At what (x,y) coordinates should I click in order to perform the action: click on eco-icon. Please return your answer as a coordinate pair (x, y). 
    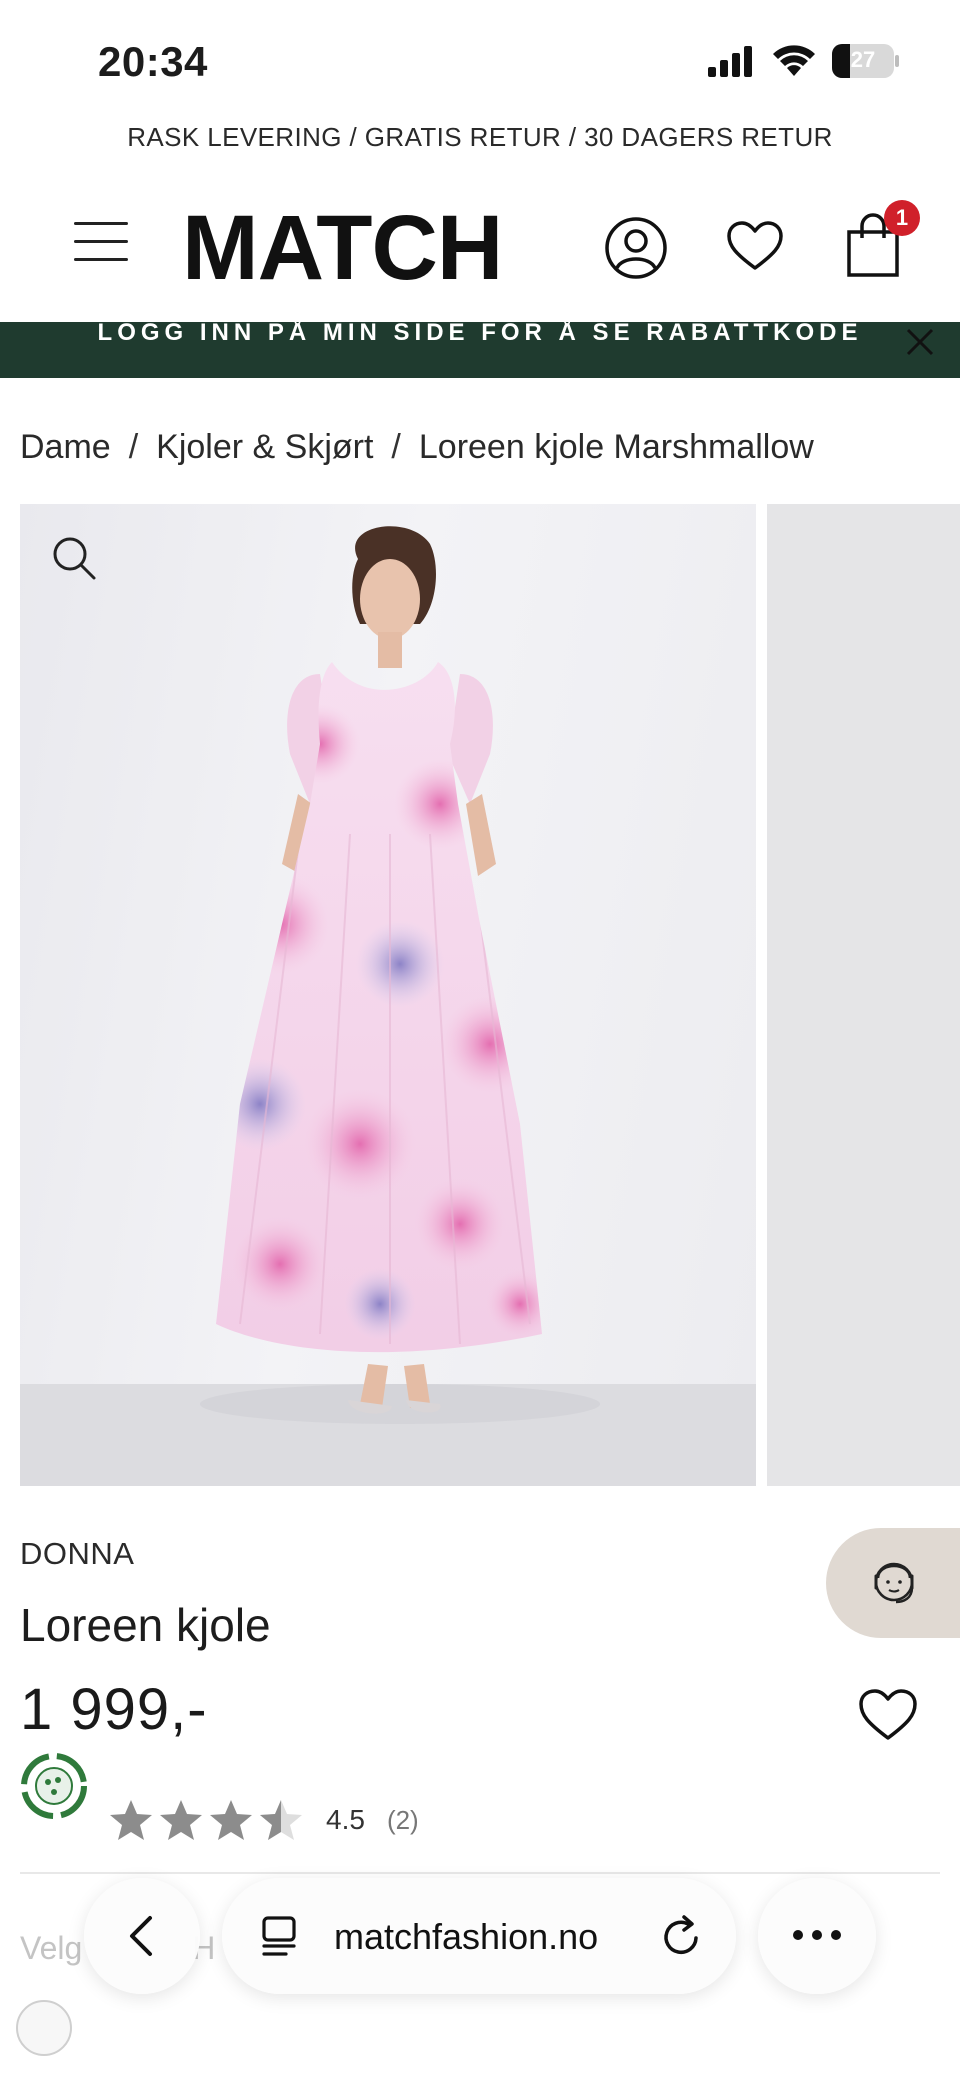
    Looking at the image, I should click on (54, 1786).